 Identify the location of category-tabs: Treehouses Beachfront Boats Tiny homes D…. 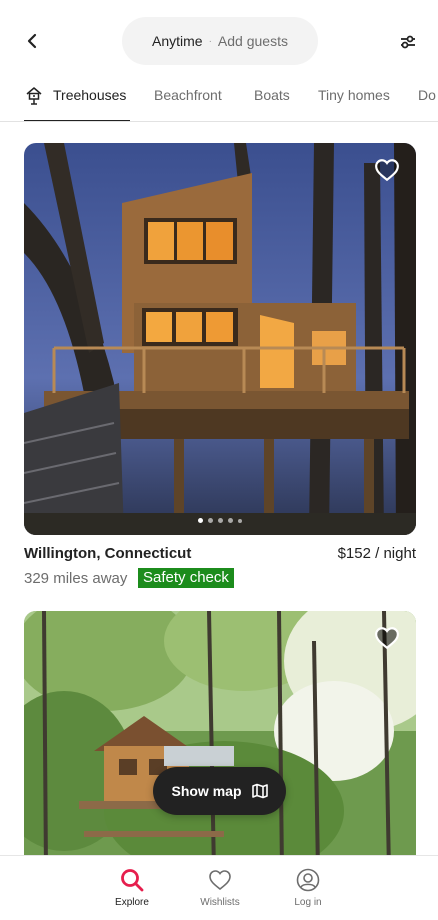
(219, 102).